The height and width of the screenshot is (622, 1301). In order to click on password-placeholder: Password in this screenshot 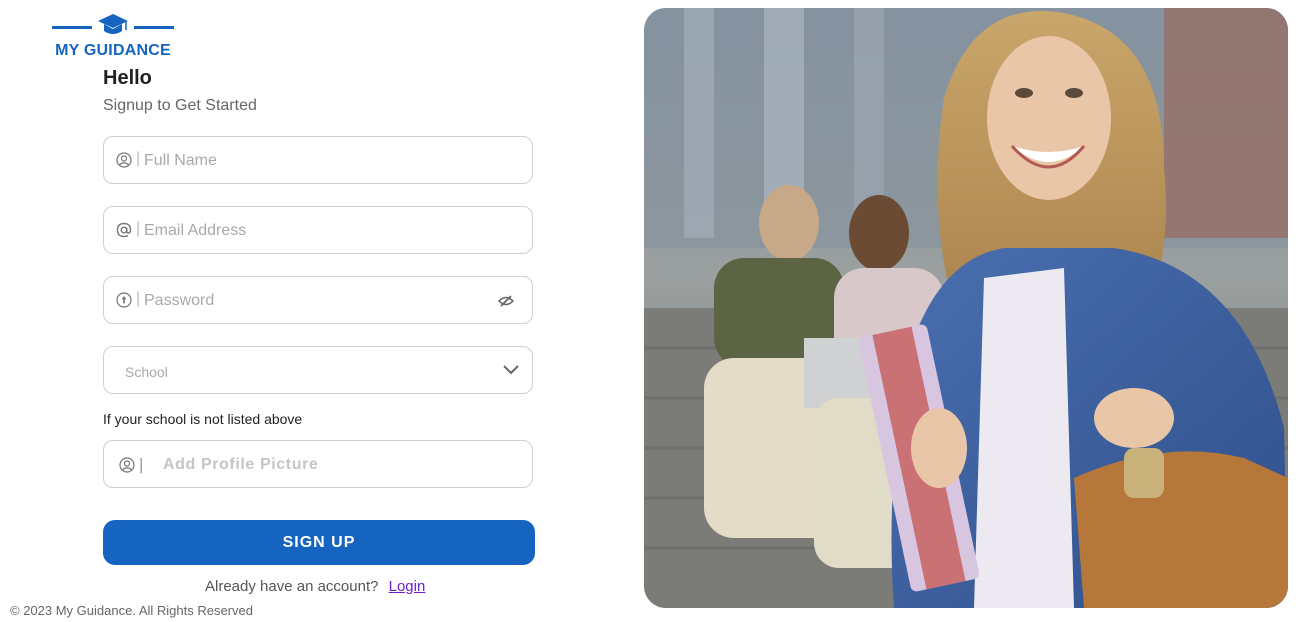, I will do `click(179, 300)`.